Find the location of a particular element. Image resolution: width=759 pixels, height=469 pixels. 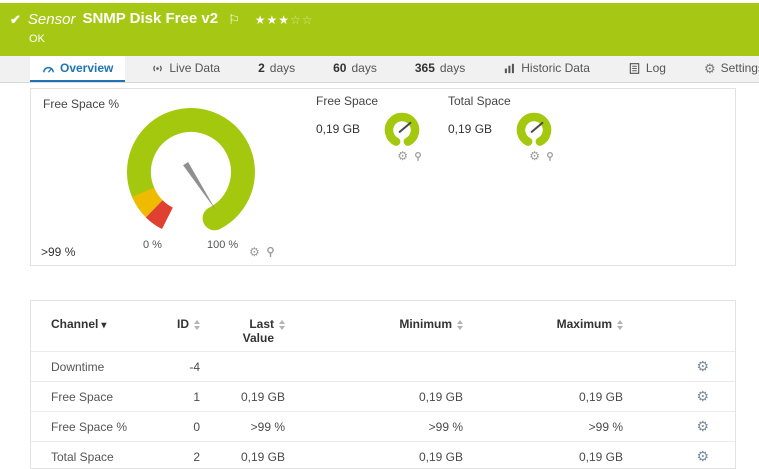

free-space-gauge is located at coordinates (402, 129).